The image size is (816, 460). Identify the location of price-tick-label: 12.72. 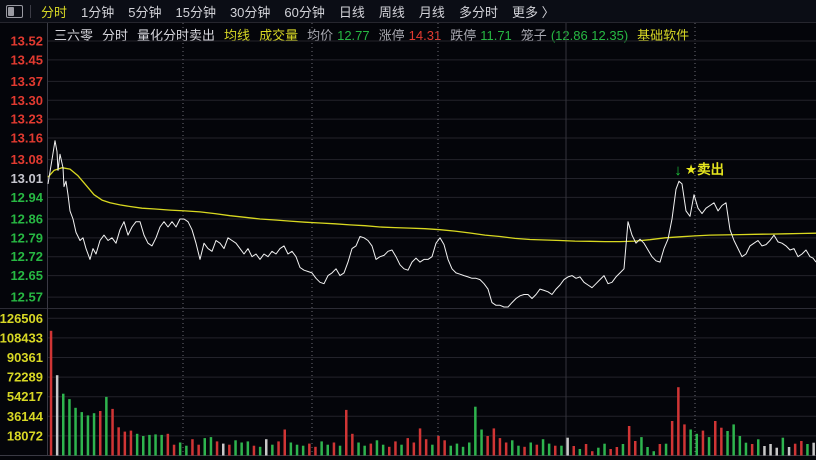
(26, 256).